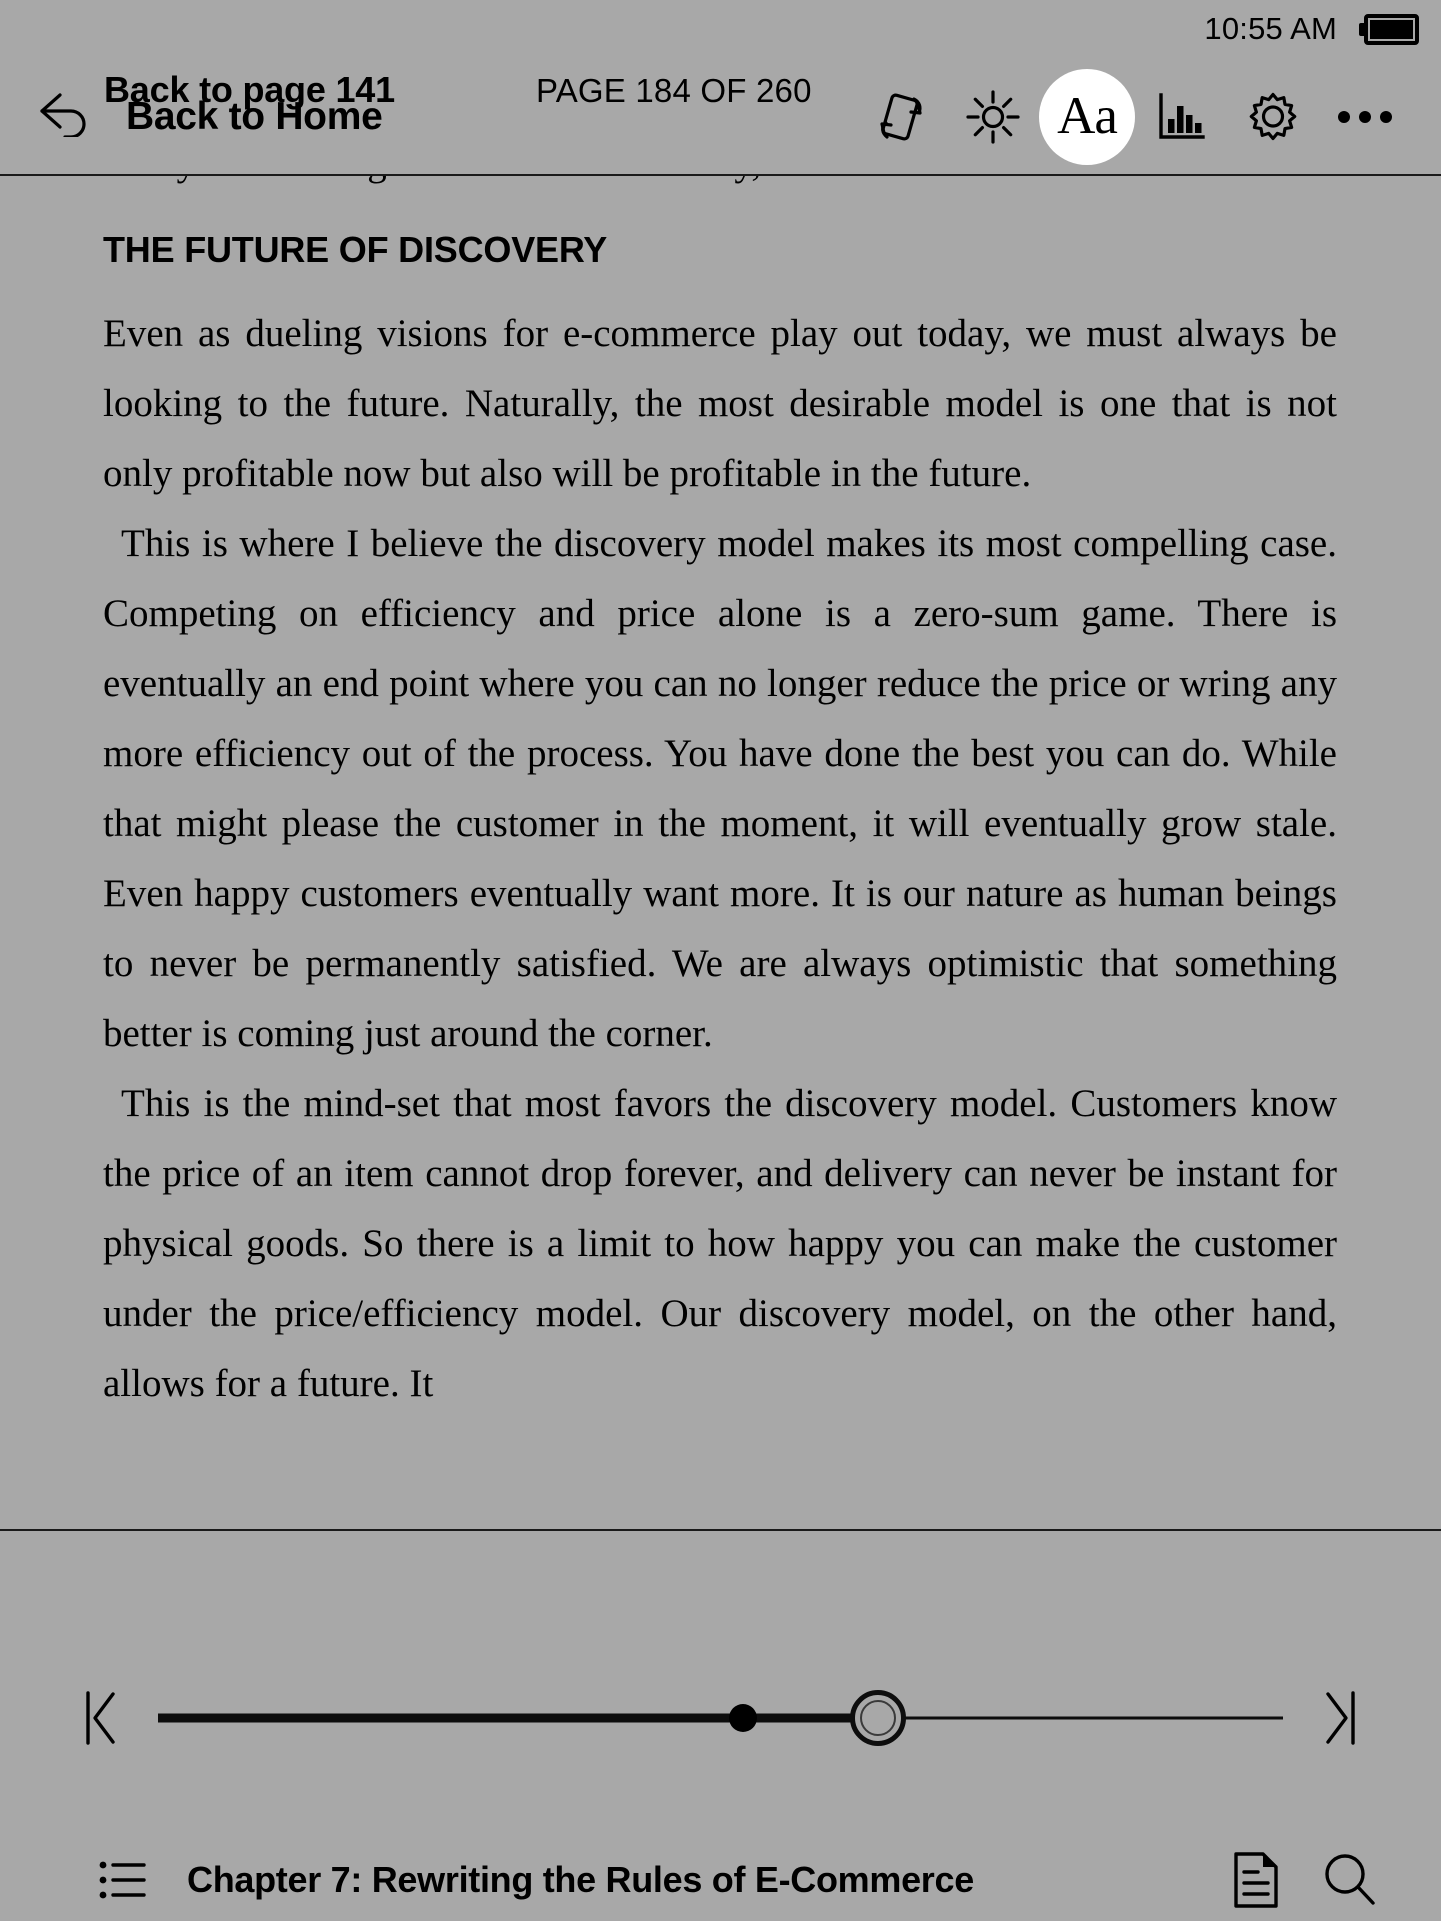  What do you see at coordinates (1270, 28) in the screenshot?
I see `status-time: 10:55 AM` at bounding box center [1270, 28].